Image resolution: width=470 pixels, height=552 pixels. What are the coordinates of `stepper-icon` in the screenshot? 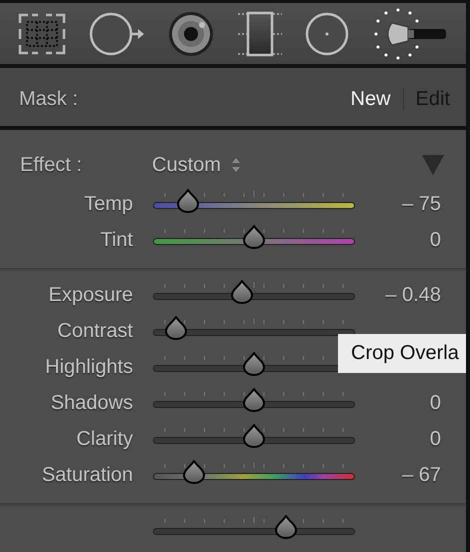 It's located at (235, 165).